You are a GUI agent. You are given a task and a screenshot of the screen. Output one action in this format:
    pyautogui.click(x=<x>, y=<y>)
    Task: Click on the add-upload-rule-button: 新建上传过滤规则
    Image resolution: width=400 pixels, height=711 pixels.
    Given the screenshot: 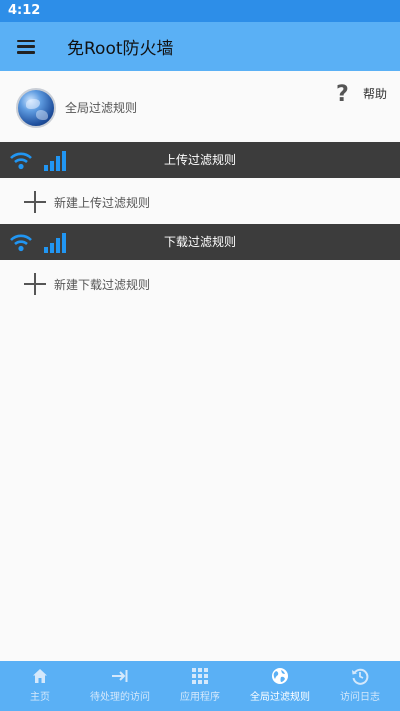 What is the action you would take?
    pyautogui.click(x=200, y=202)
    